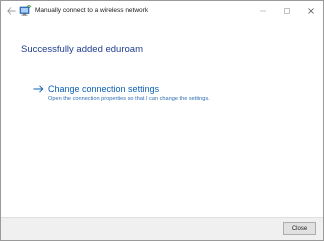 This screenshot has width=324, height=241. Describe the element at coordinates (38, 89) in the screenshot. I see `right-arrow-icon` at that location.